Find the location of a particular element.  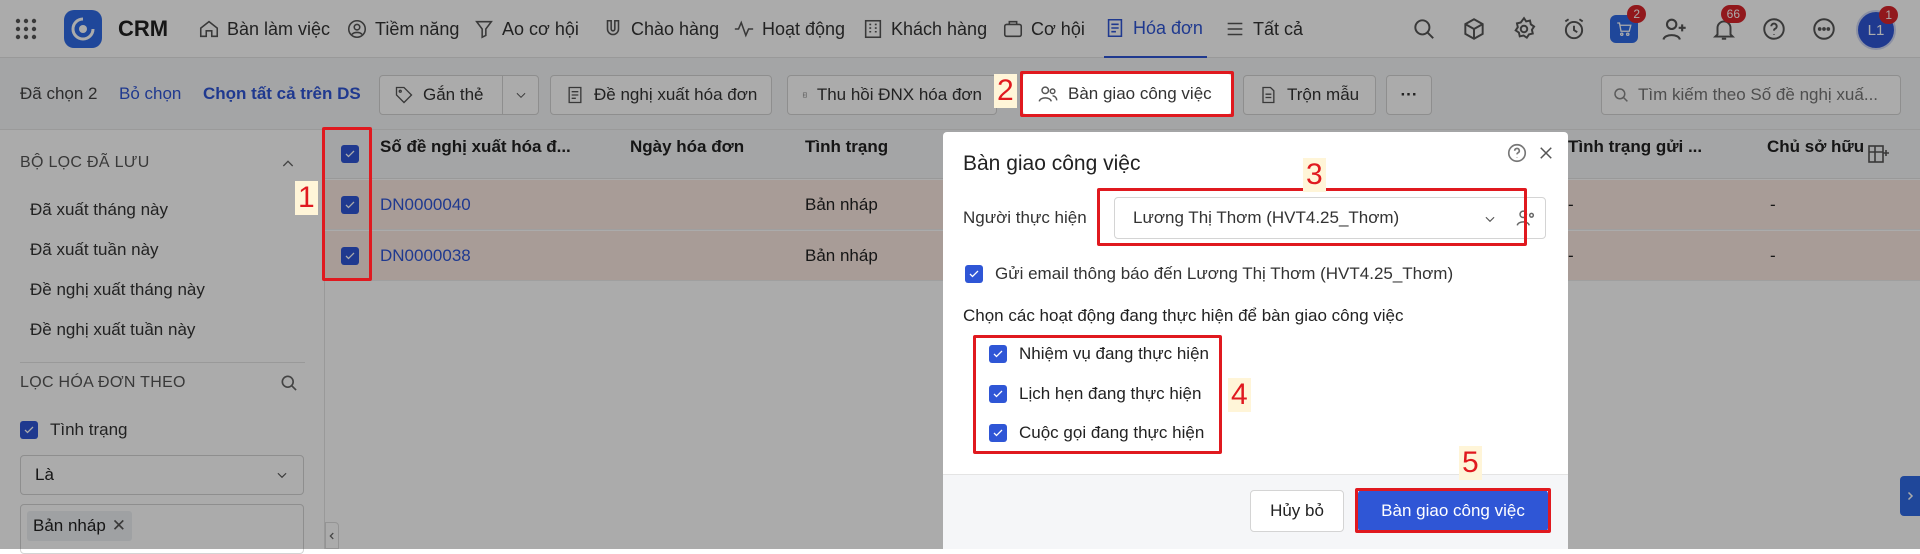

annotation-number: 1 is located at coordinates (306, 198).